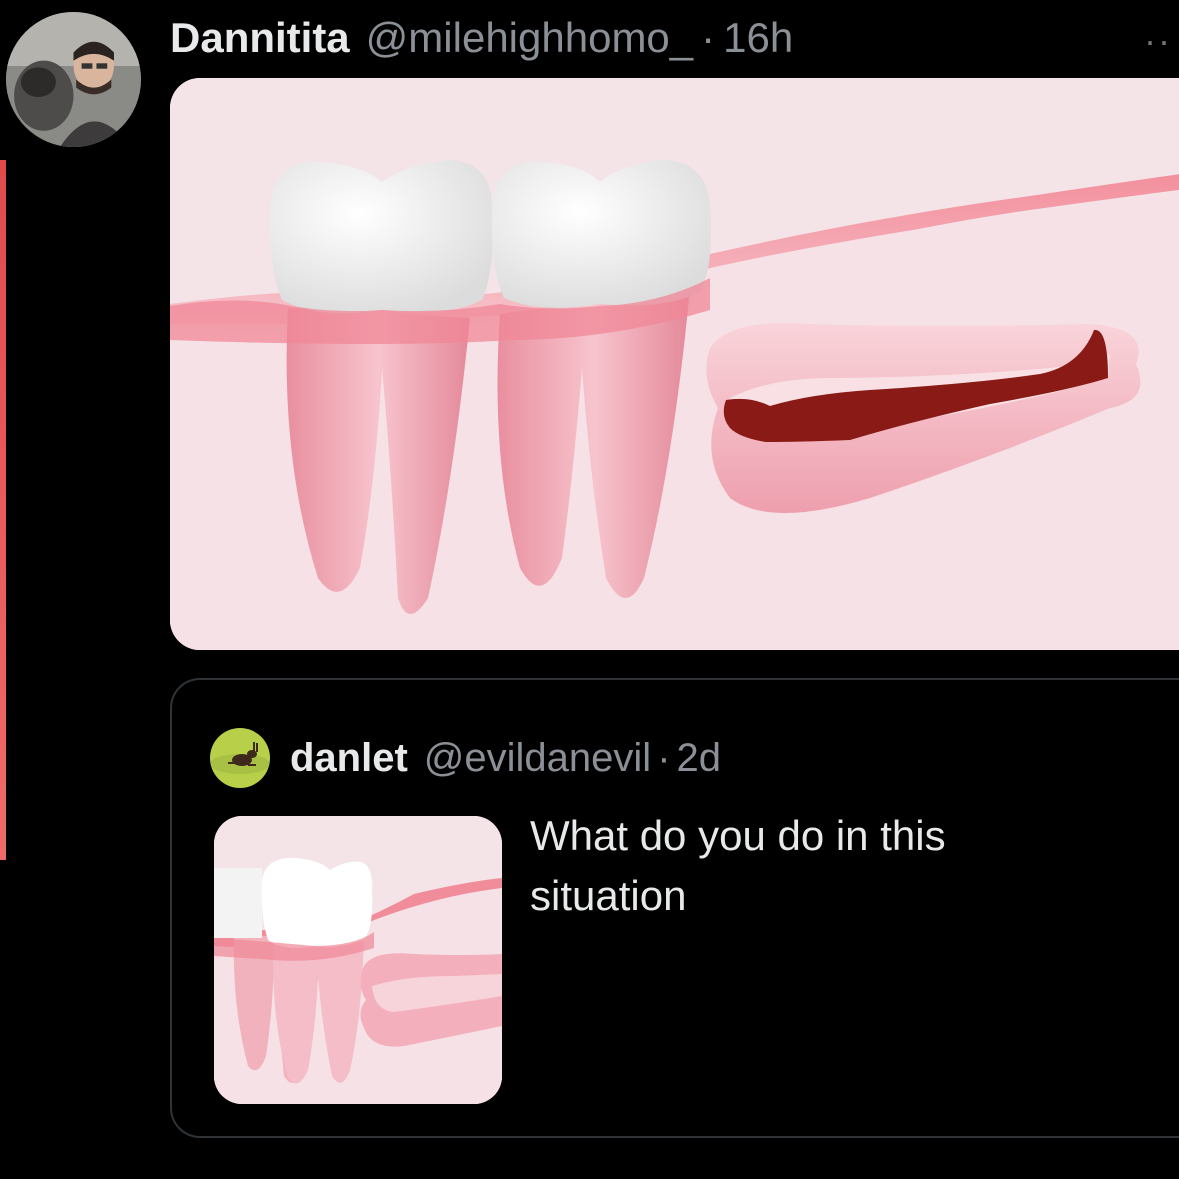 Image resolution: width=1179 pixels, height=1179 pixels. Describe the element at coordinates (1158, 41) in the screenshot. I see `more-options-icon: ··` at that location.